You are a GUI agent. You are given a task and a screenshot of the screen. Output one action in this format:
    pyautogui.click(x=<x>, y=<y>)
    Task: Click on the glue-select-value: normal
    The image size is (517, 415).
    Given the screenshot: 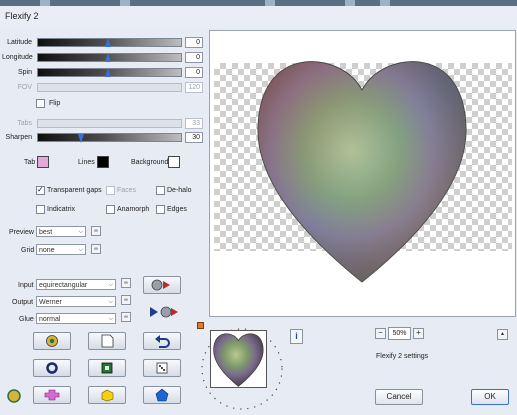 What is the action you would take?
    pyautogui.click(x=50, y=319)
    